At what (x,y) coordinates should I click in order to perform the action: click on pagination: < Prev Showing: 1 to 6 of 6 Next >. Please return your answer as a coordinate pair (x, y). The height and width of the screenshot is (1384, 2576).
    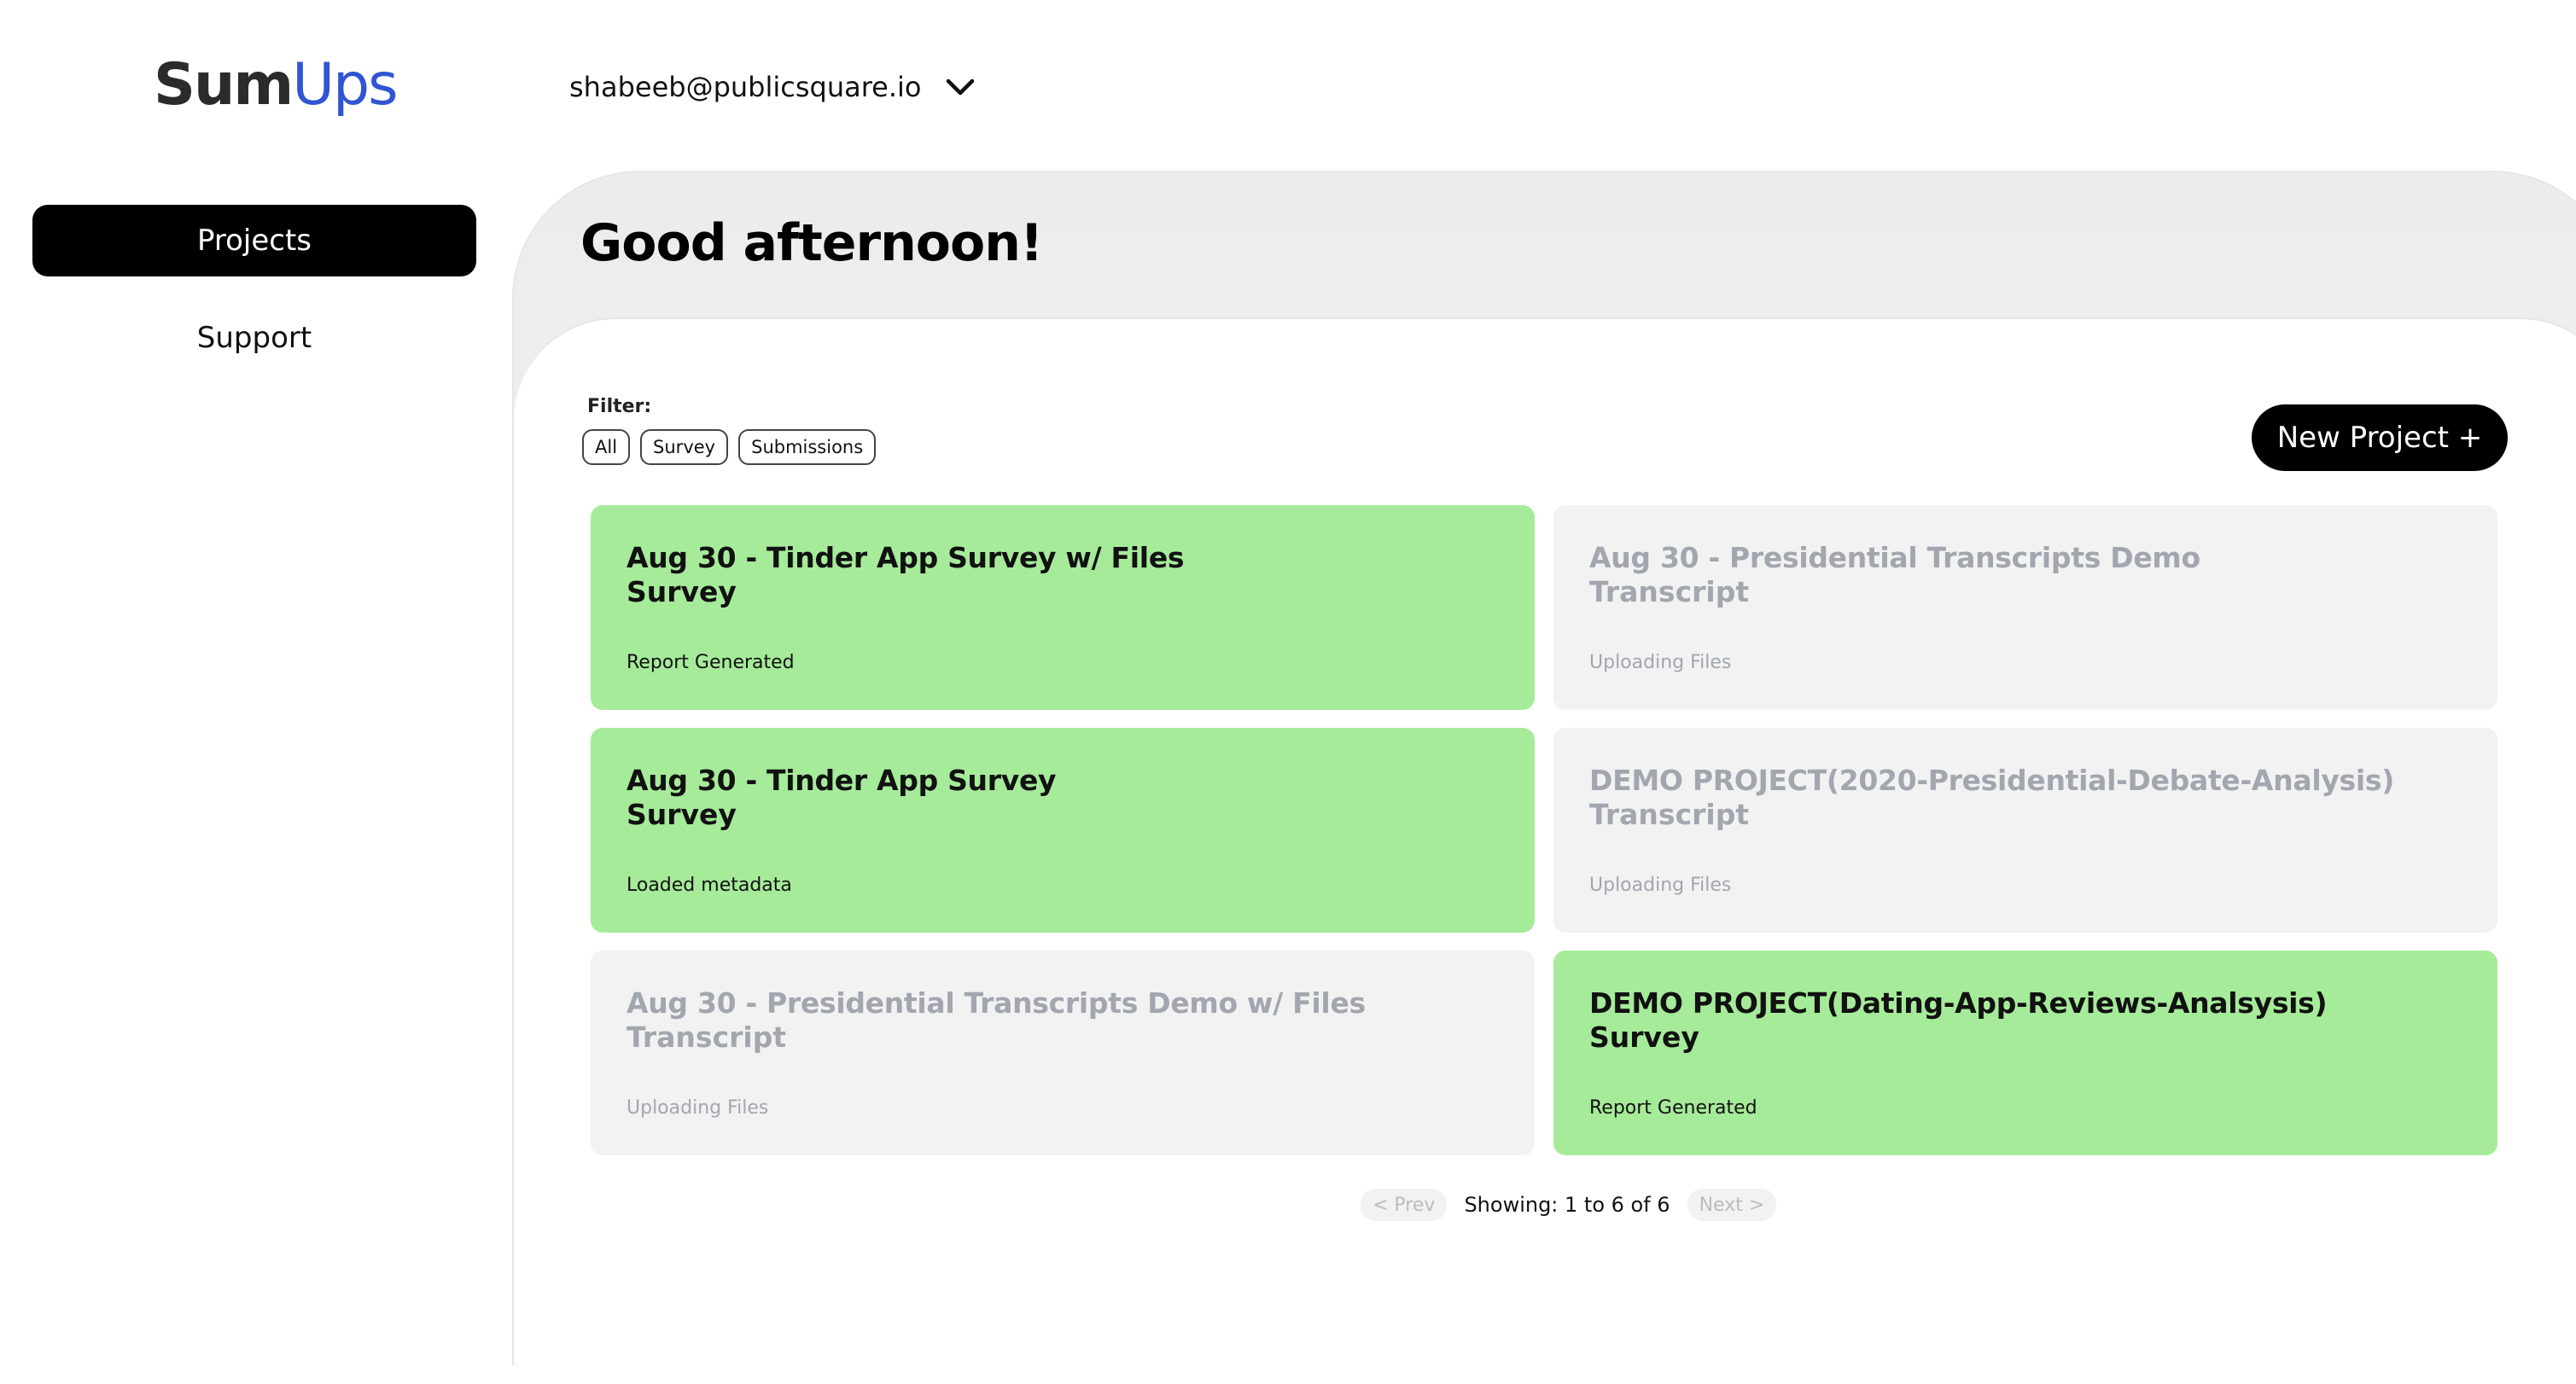
    Looking at the image, I should click on (1569, 1205).